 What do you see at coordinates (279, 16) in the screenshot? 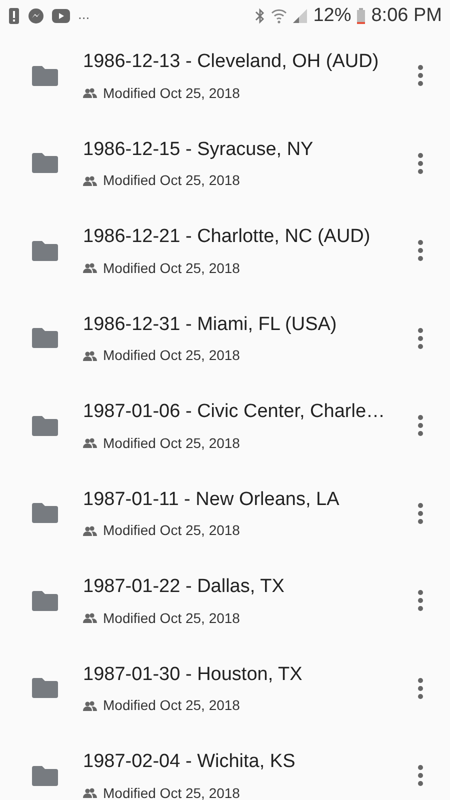
I see `wifi-icon` at bounding box center [279, 16].